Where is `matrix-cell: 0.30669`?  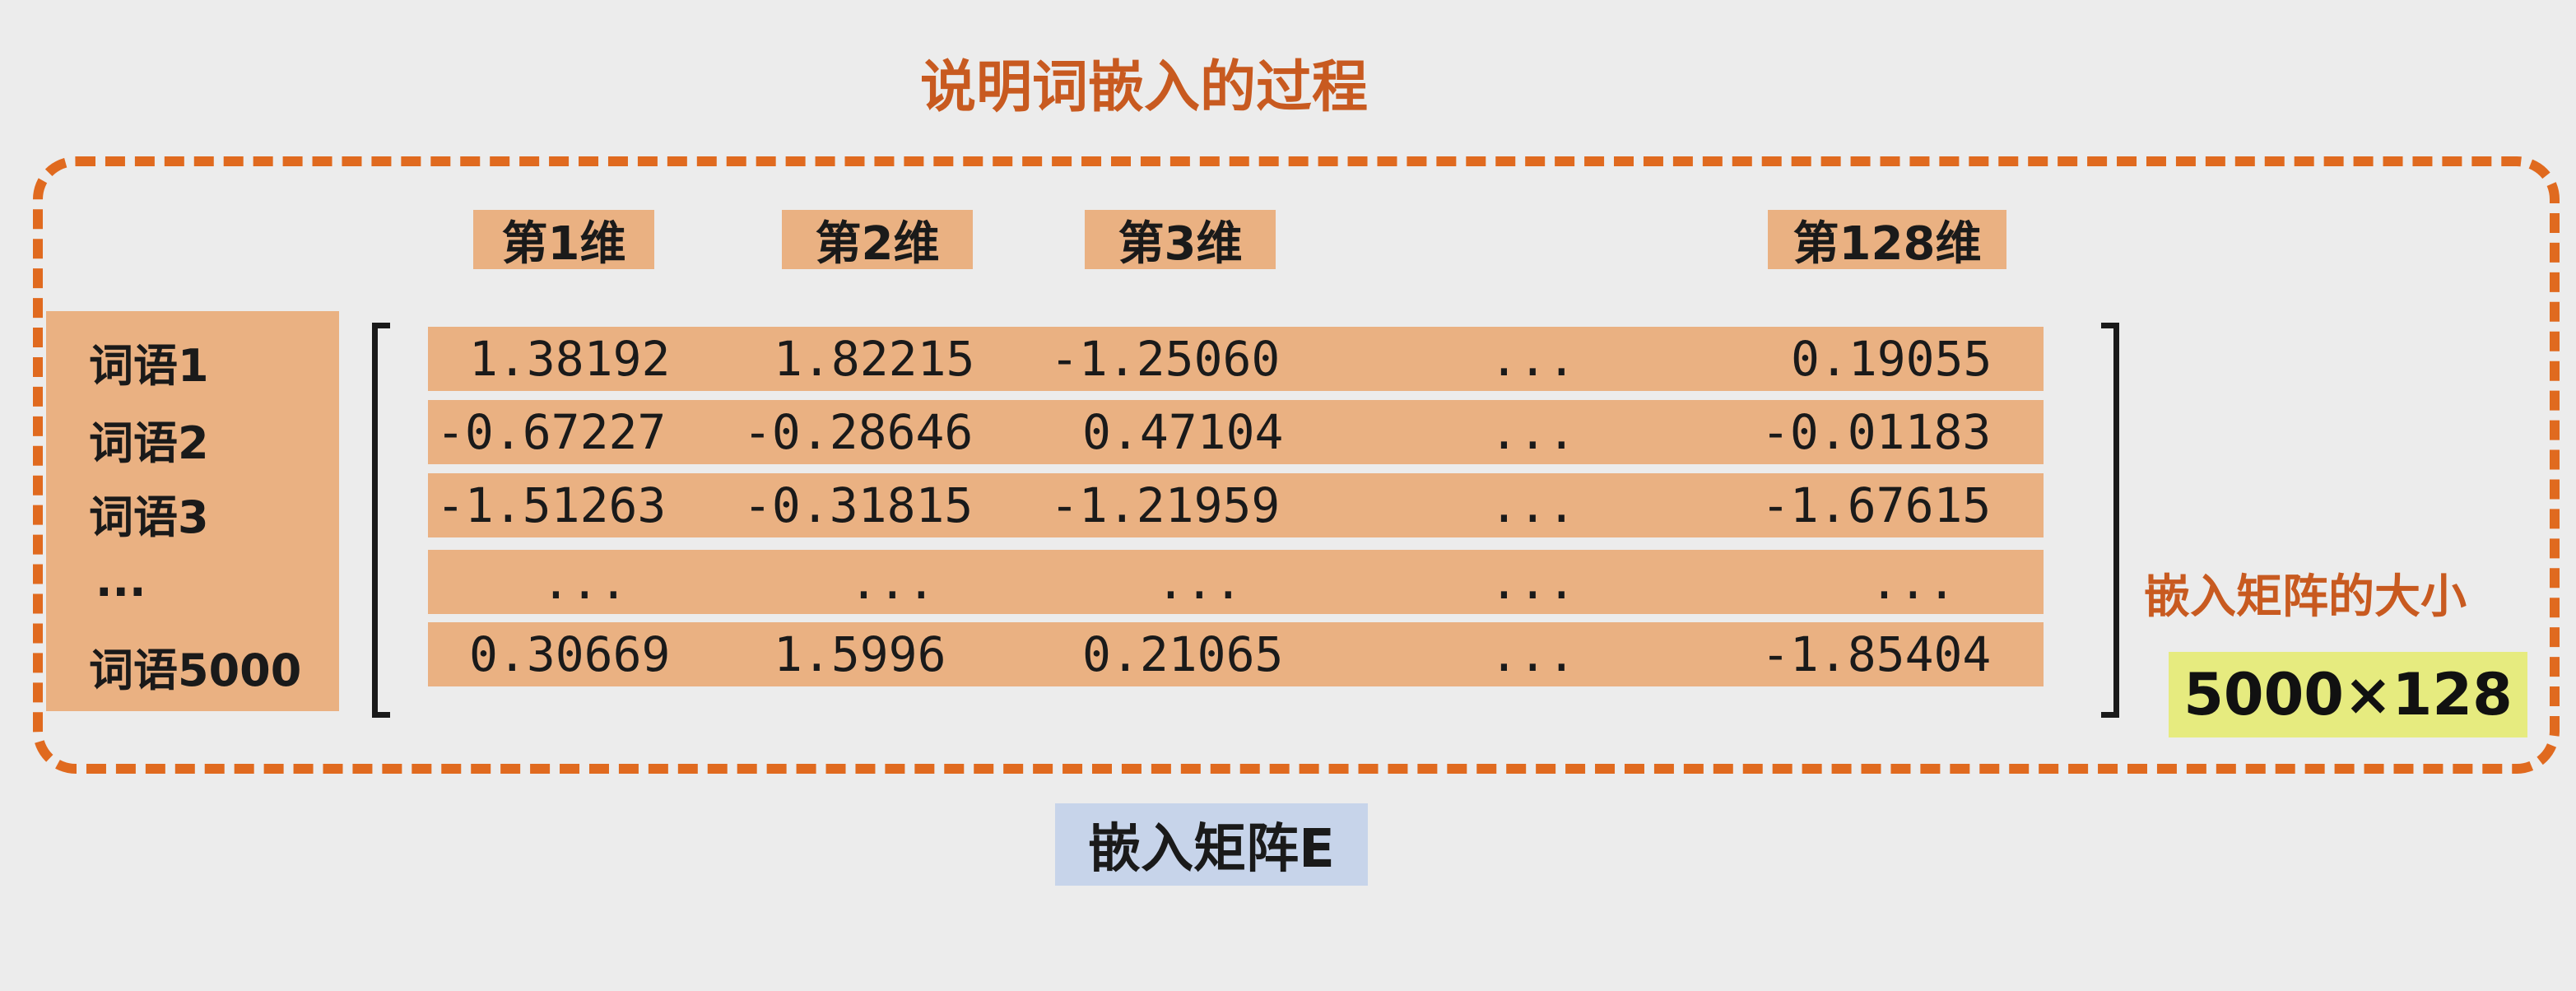 matrix-cell: 0.30669 is located at coordinates (570, 654).